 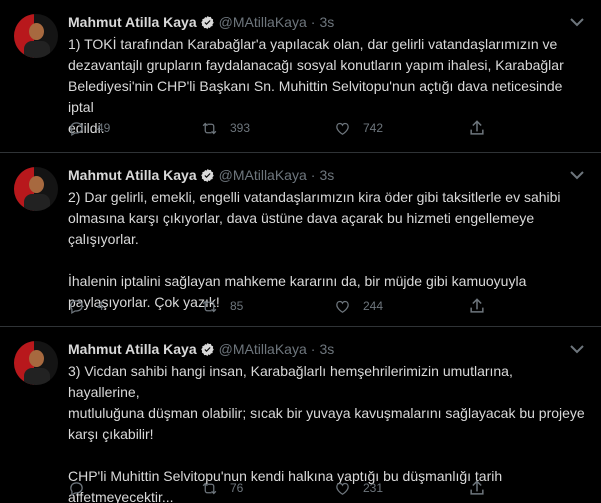 What do you see at coordinates (400, 128) in the screenshot?
I see `like-button: 742` at bounding box center [400, 128].